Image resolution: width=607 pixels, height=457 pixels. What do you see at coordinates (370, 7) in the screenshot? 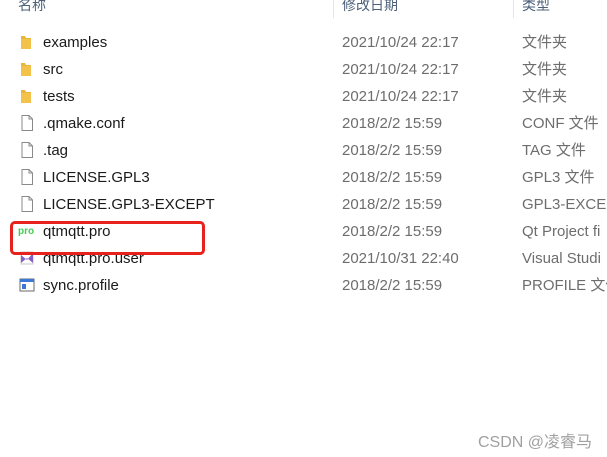
I see `column-header-date: 修改日期` at bounding box center [370, 7].